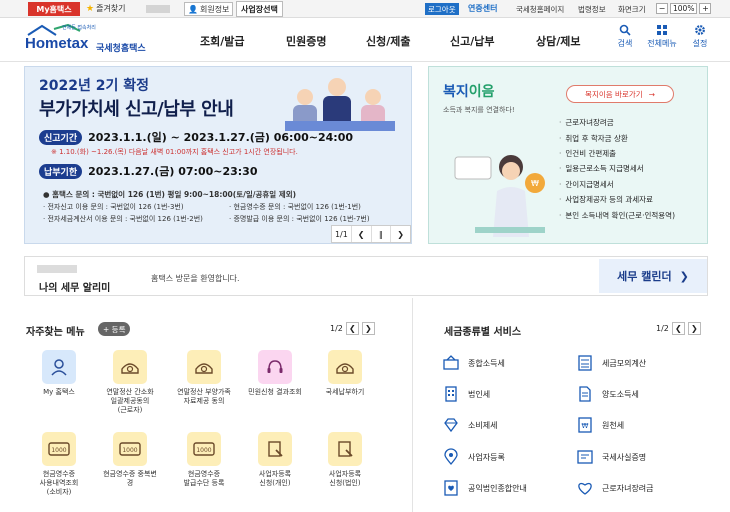 The height and width of the screenshot is (512, 730). I want to click on welfare-item: 본인 소득내역 확인(근로·인적용역), so click(617, 214).